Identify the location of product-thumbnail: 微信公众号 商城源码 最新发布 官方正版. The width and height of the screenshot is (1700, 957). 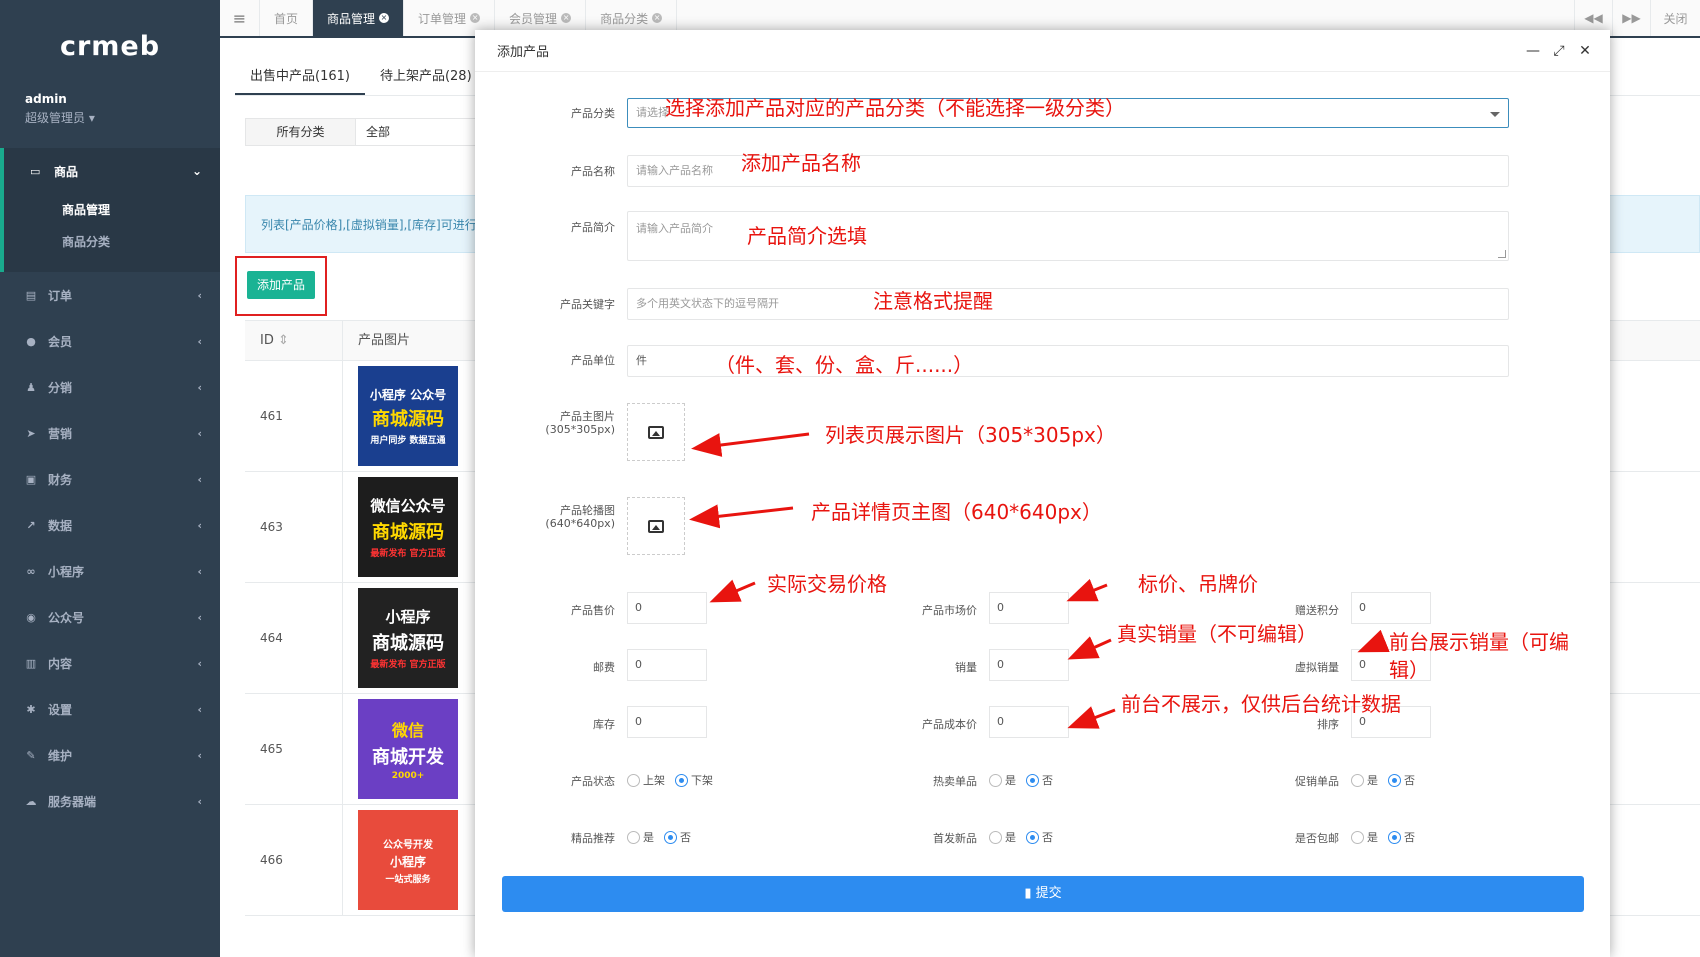
(408, 527).